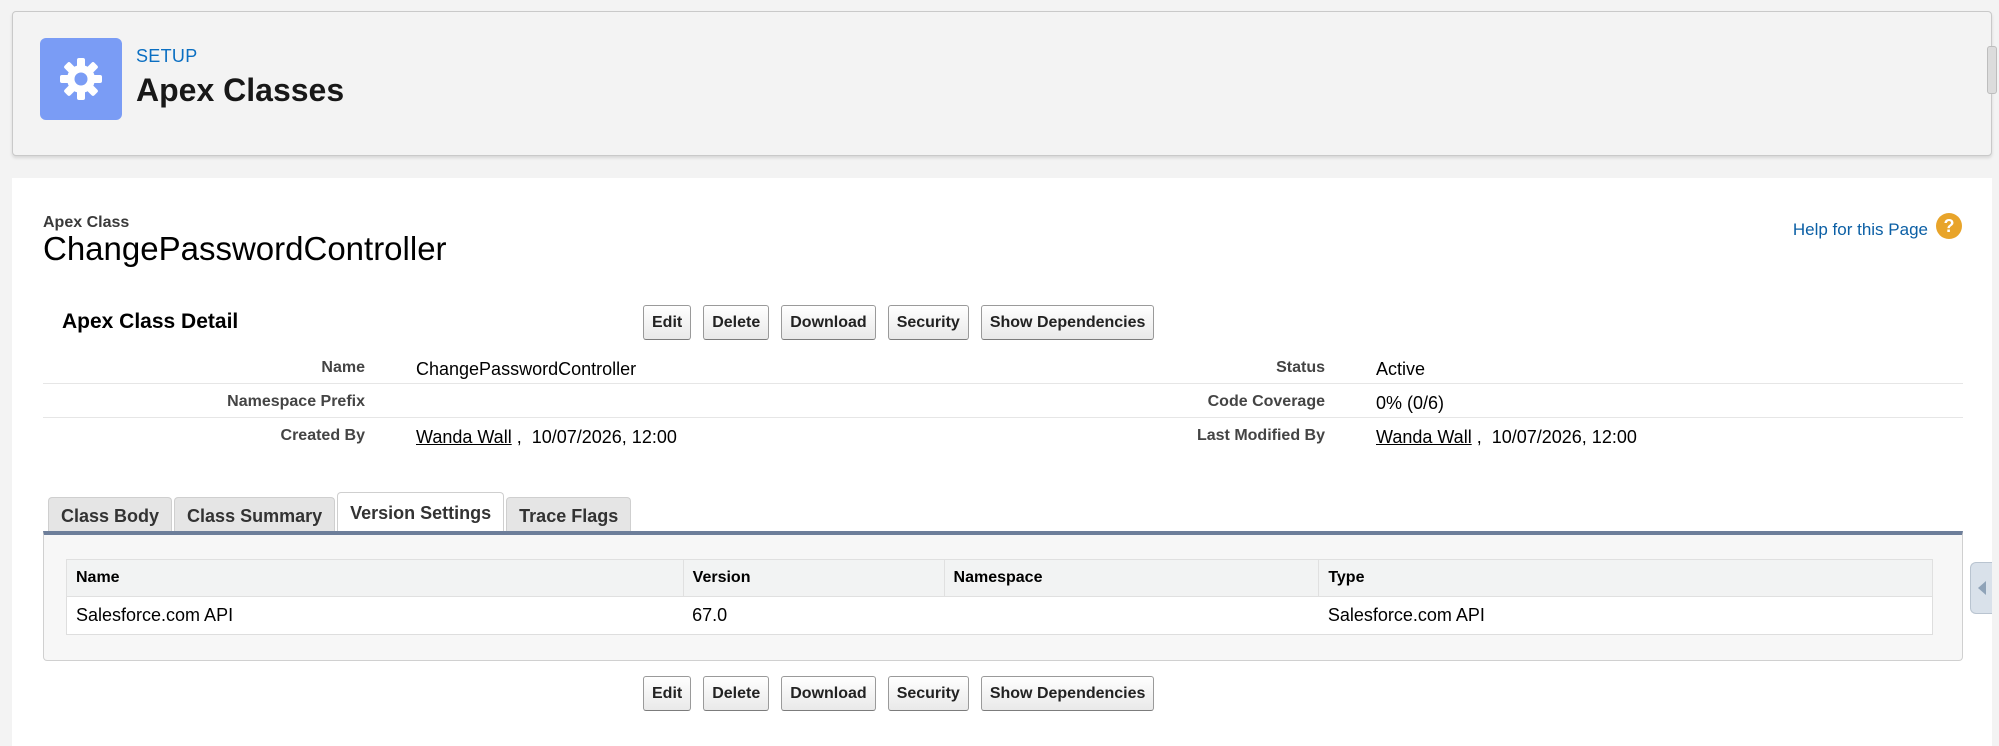 The height and width of the screenshot is (746, 1999). I want to click on modified-by-label: Last Modified By, so click(1260, 435).